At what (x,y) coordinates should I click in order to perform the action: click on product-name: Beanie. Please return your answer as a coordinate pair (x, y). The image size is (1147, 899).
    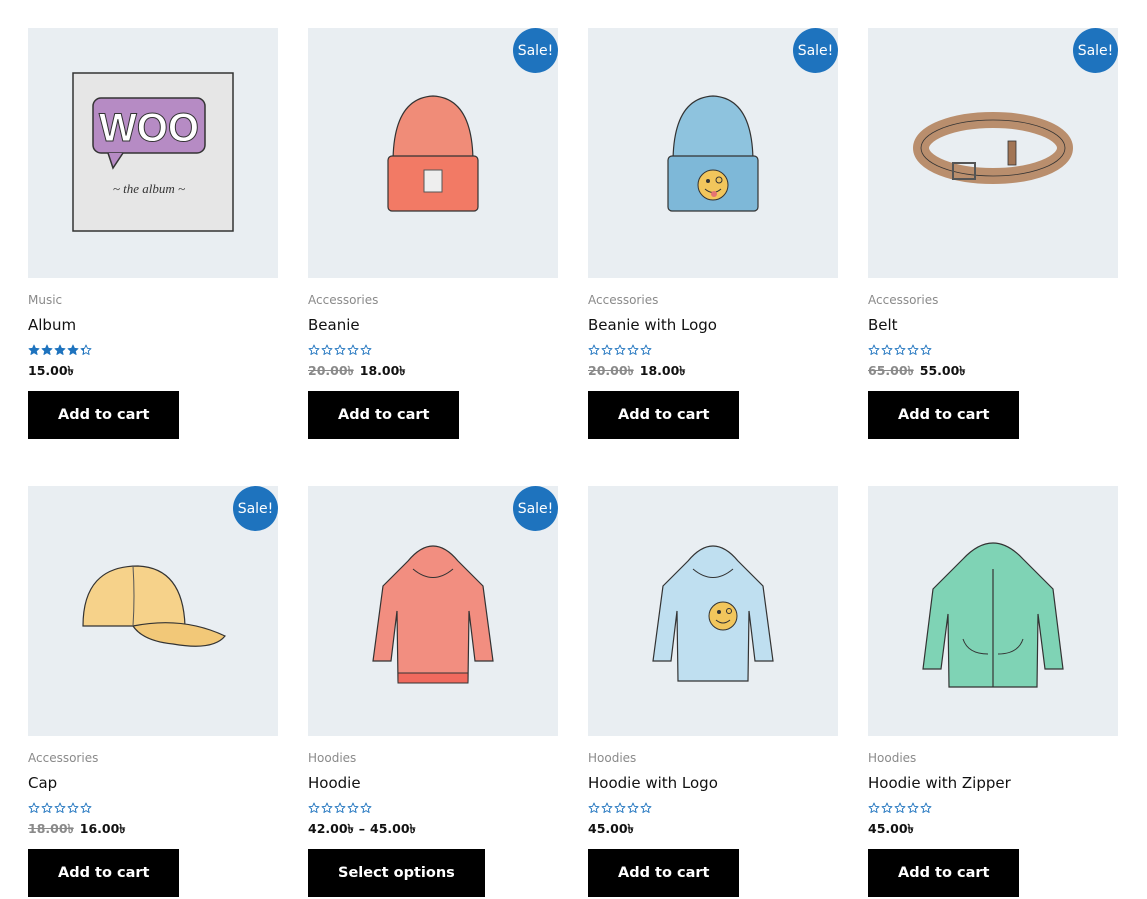
    Looking at the image, I should click on (433, 325).